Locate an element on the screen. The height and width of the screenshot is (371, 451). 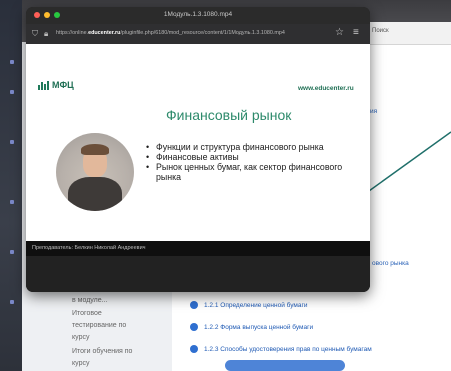
site-url: www.educenter.ru is located at coordinates (326, 88).